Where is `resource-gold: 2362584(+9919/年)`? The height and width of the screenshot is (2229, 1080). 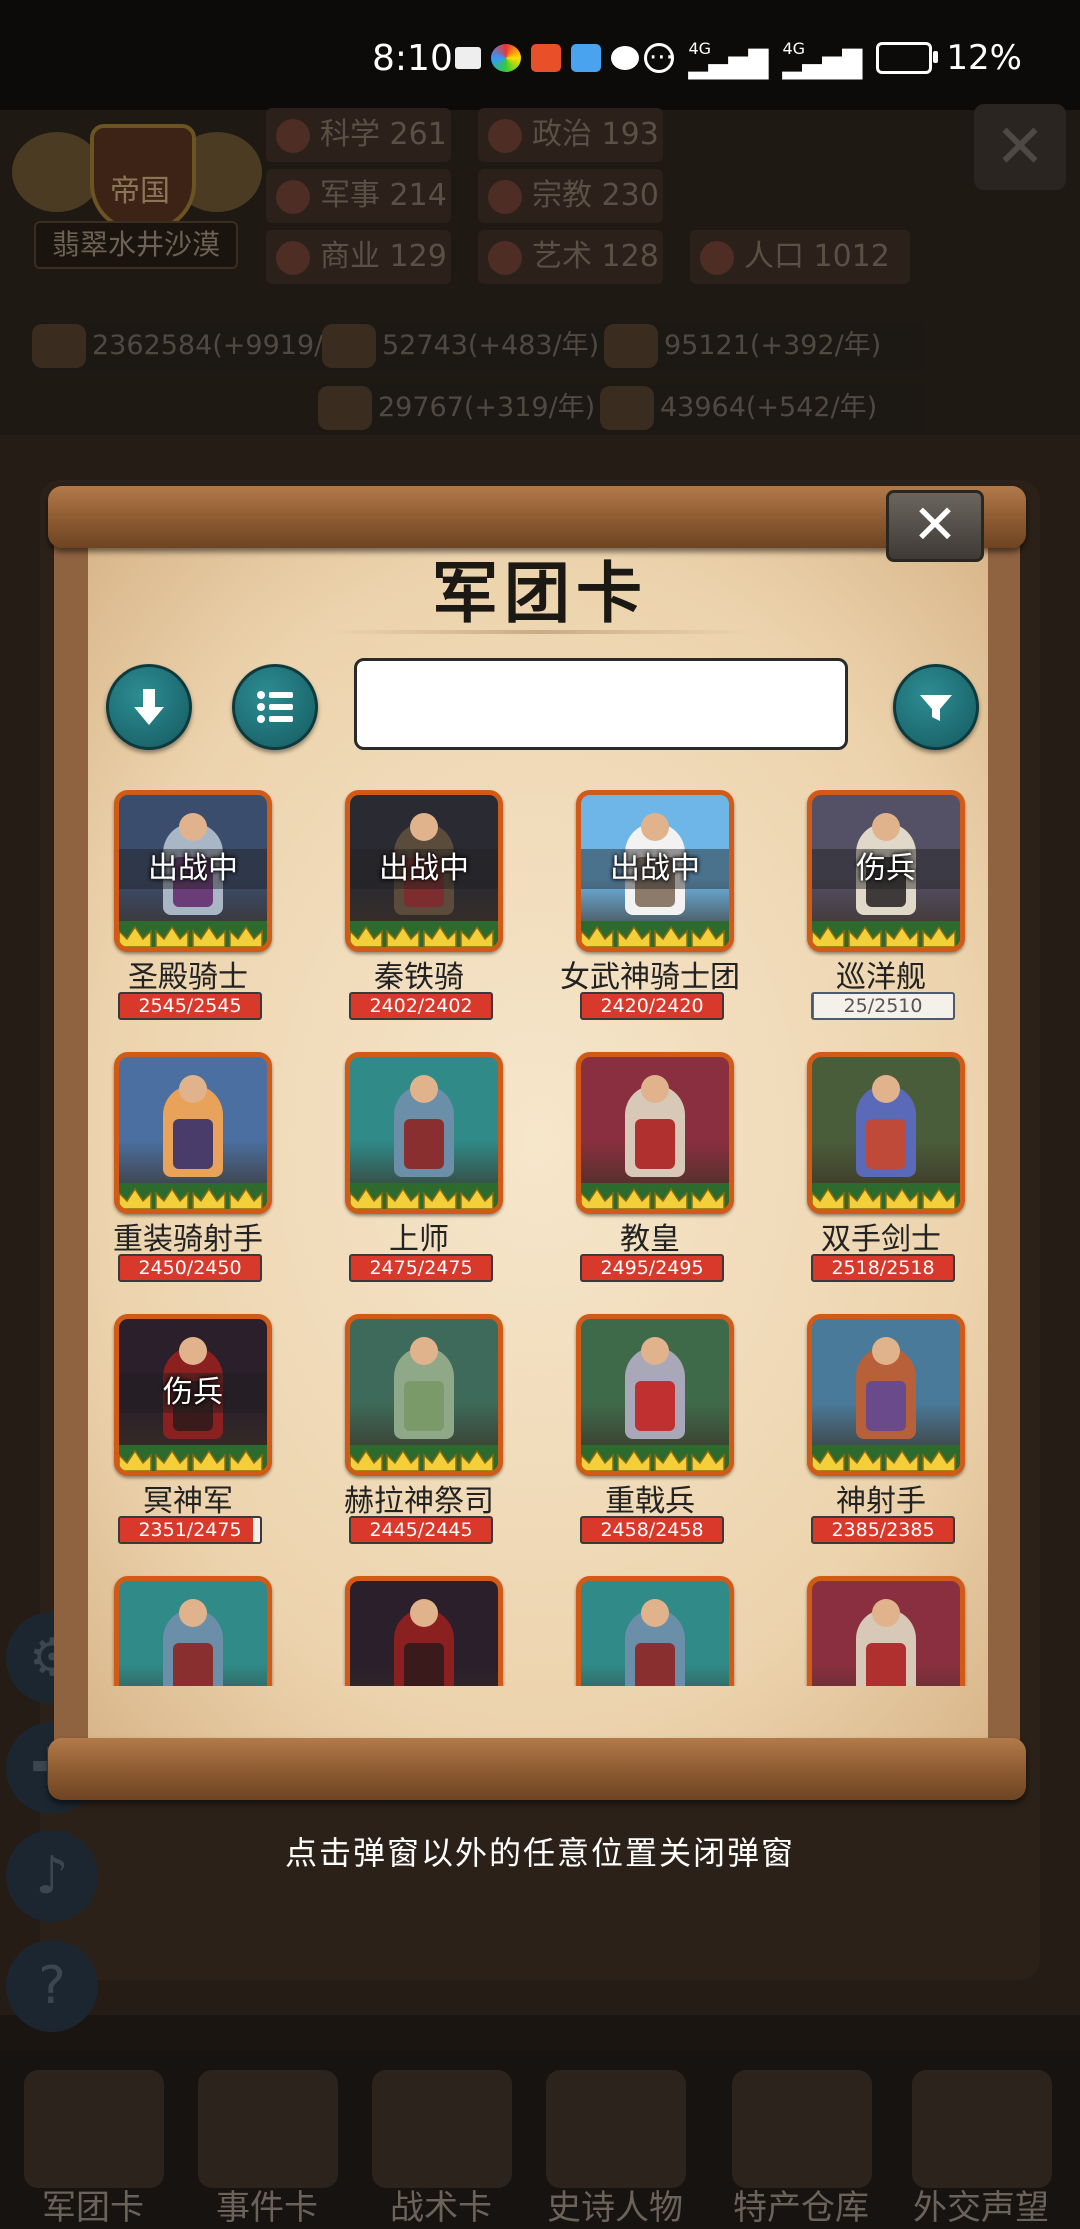
resource-gold: 2362584(+9919/年) is located at coordinates (202, 346).